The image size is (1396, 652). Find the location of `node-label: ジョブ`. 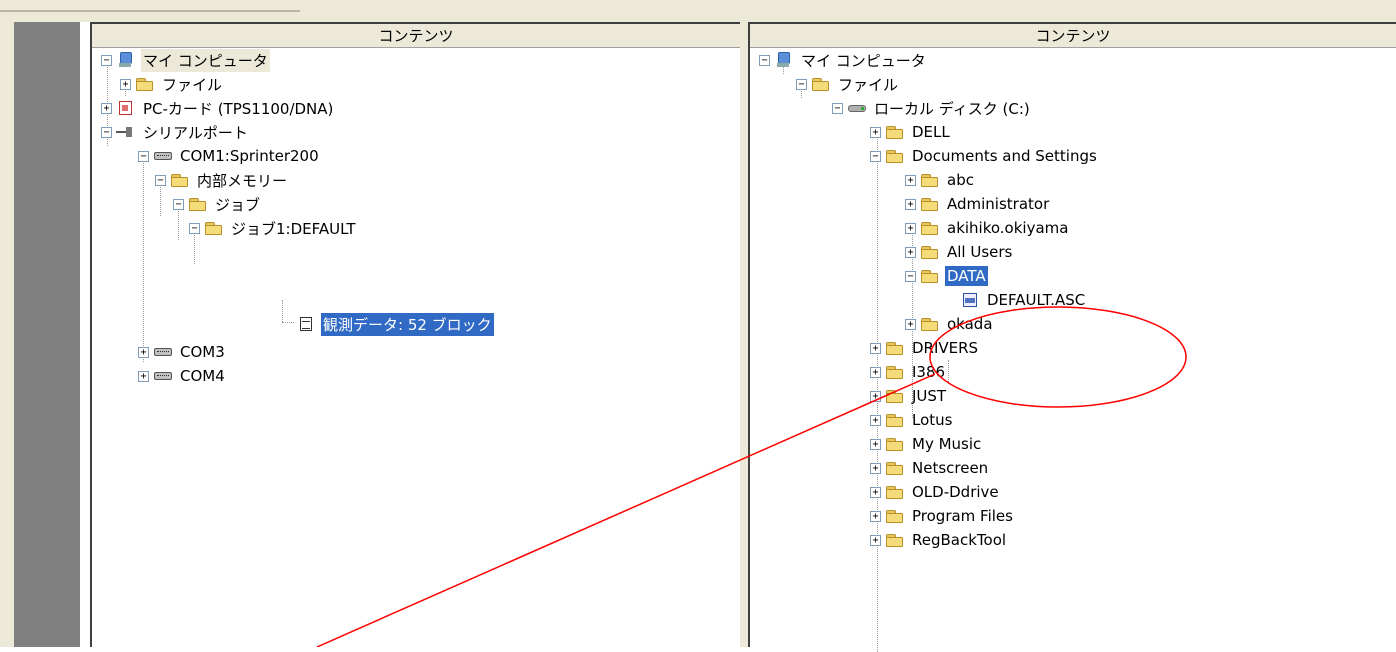

node-label: ジョブ is located at coordinates (238, 204).